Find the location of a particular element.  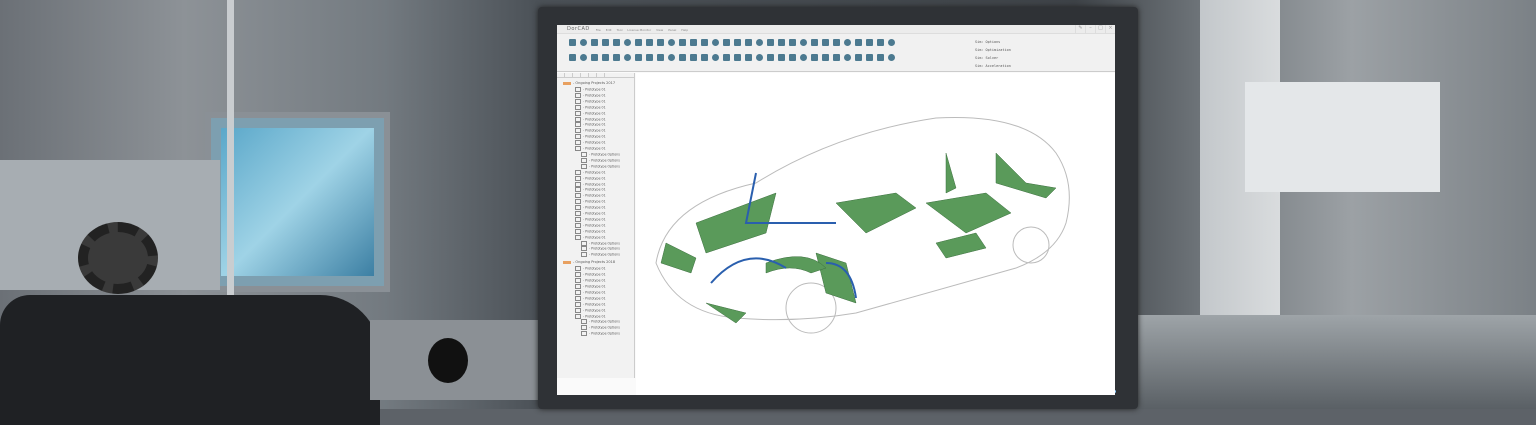

menu-tool: Tool is located at coordinates (620, 30).